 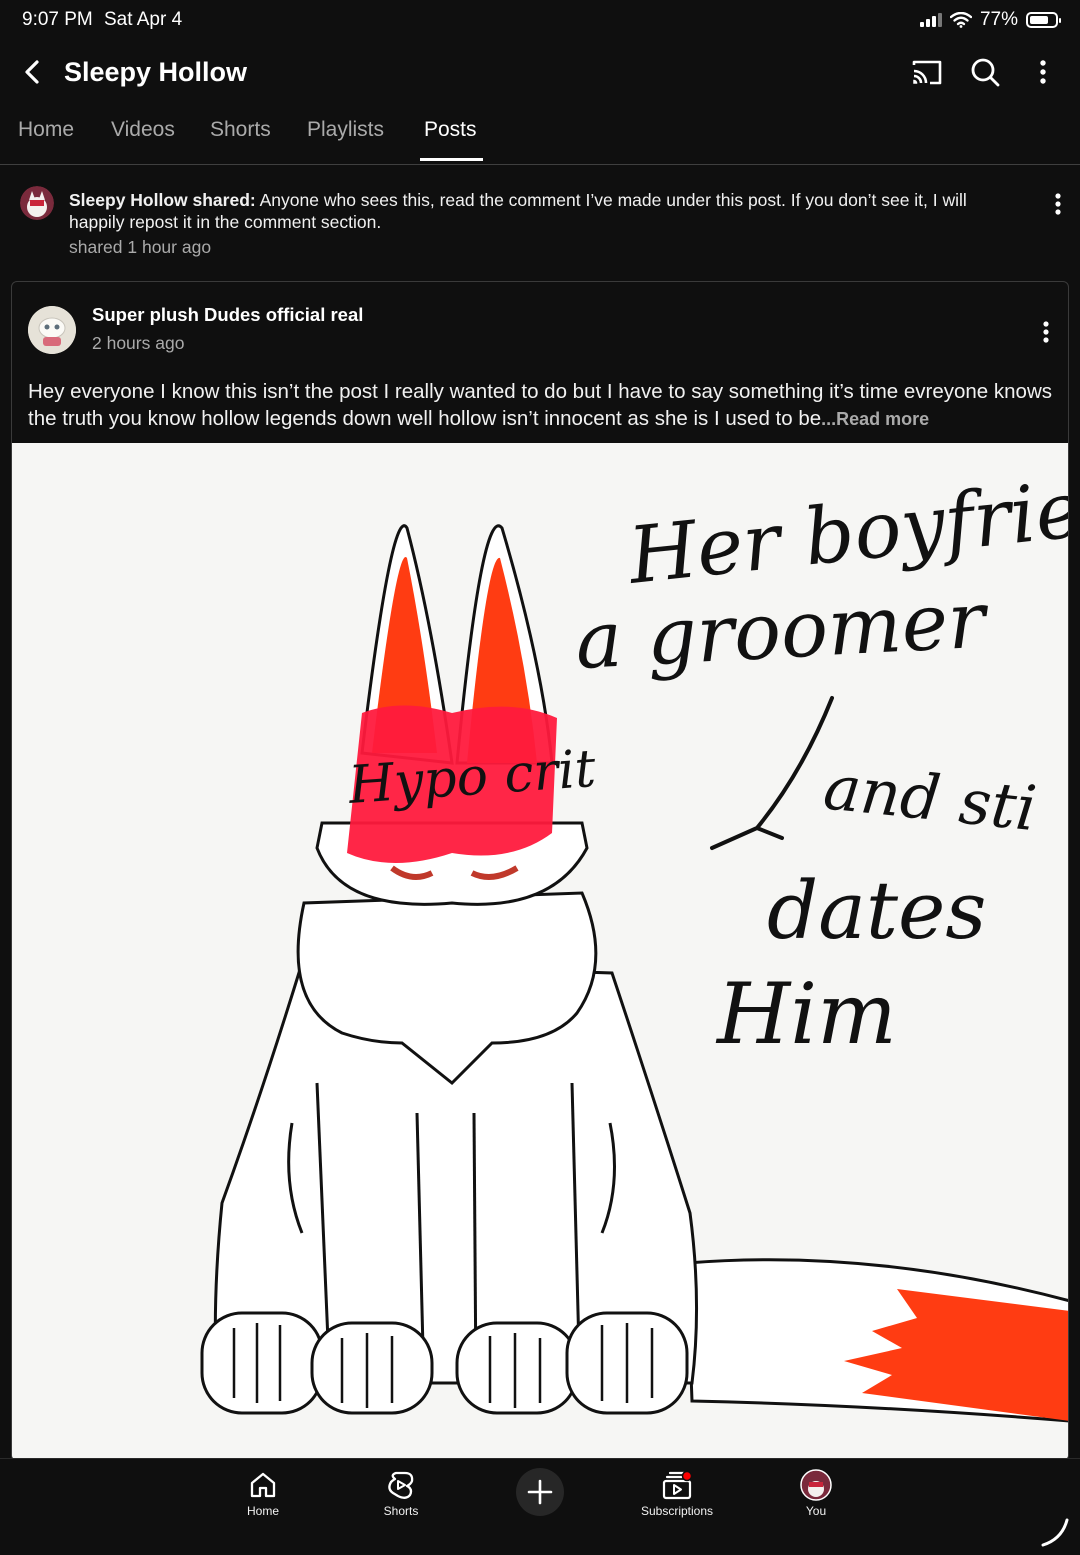 What do you see at coordinates (985, 72) in the screenshot?
I see `search-icon` at bounding box center [985, 72].